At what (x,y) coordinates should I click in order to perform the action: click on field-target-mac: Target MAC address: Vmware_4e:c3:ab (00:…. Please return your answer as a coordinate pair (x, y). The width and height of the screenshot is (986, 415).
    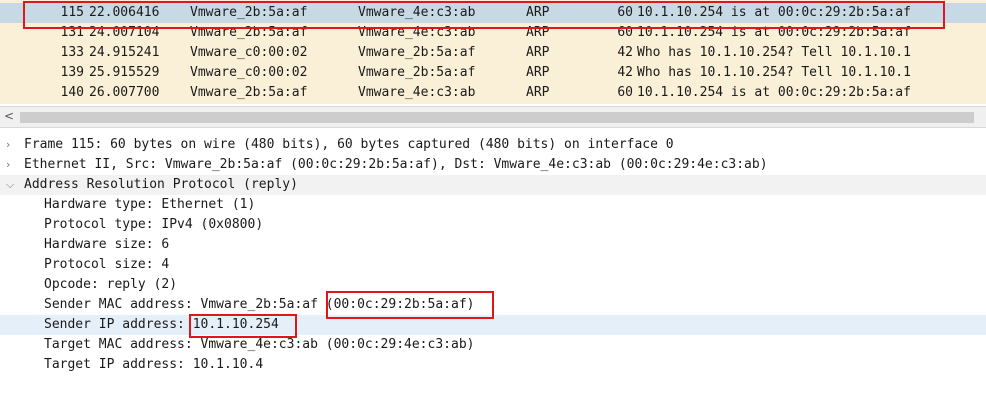
    Looking at the image, I should click on (493, 345).